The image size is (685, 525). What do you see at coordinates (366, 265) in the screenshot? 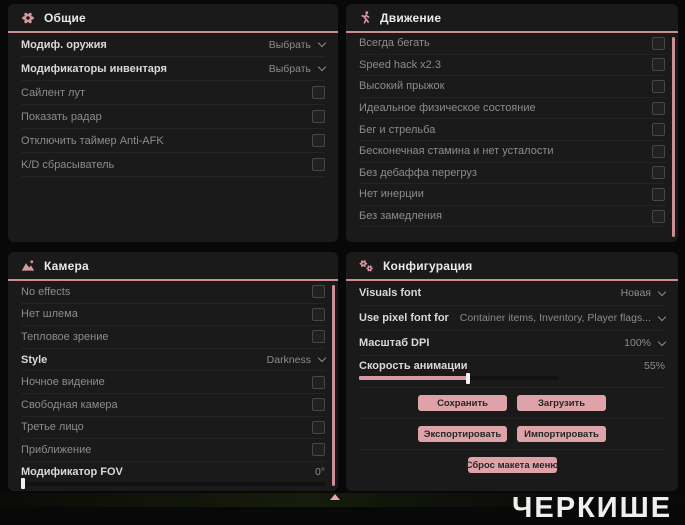
I see `gears-icon` at bounding box center [366, 265].